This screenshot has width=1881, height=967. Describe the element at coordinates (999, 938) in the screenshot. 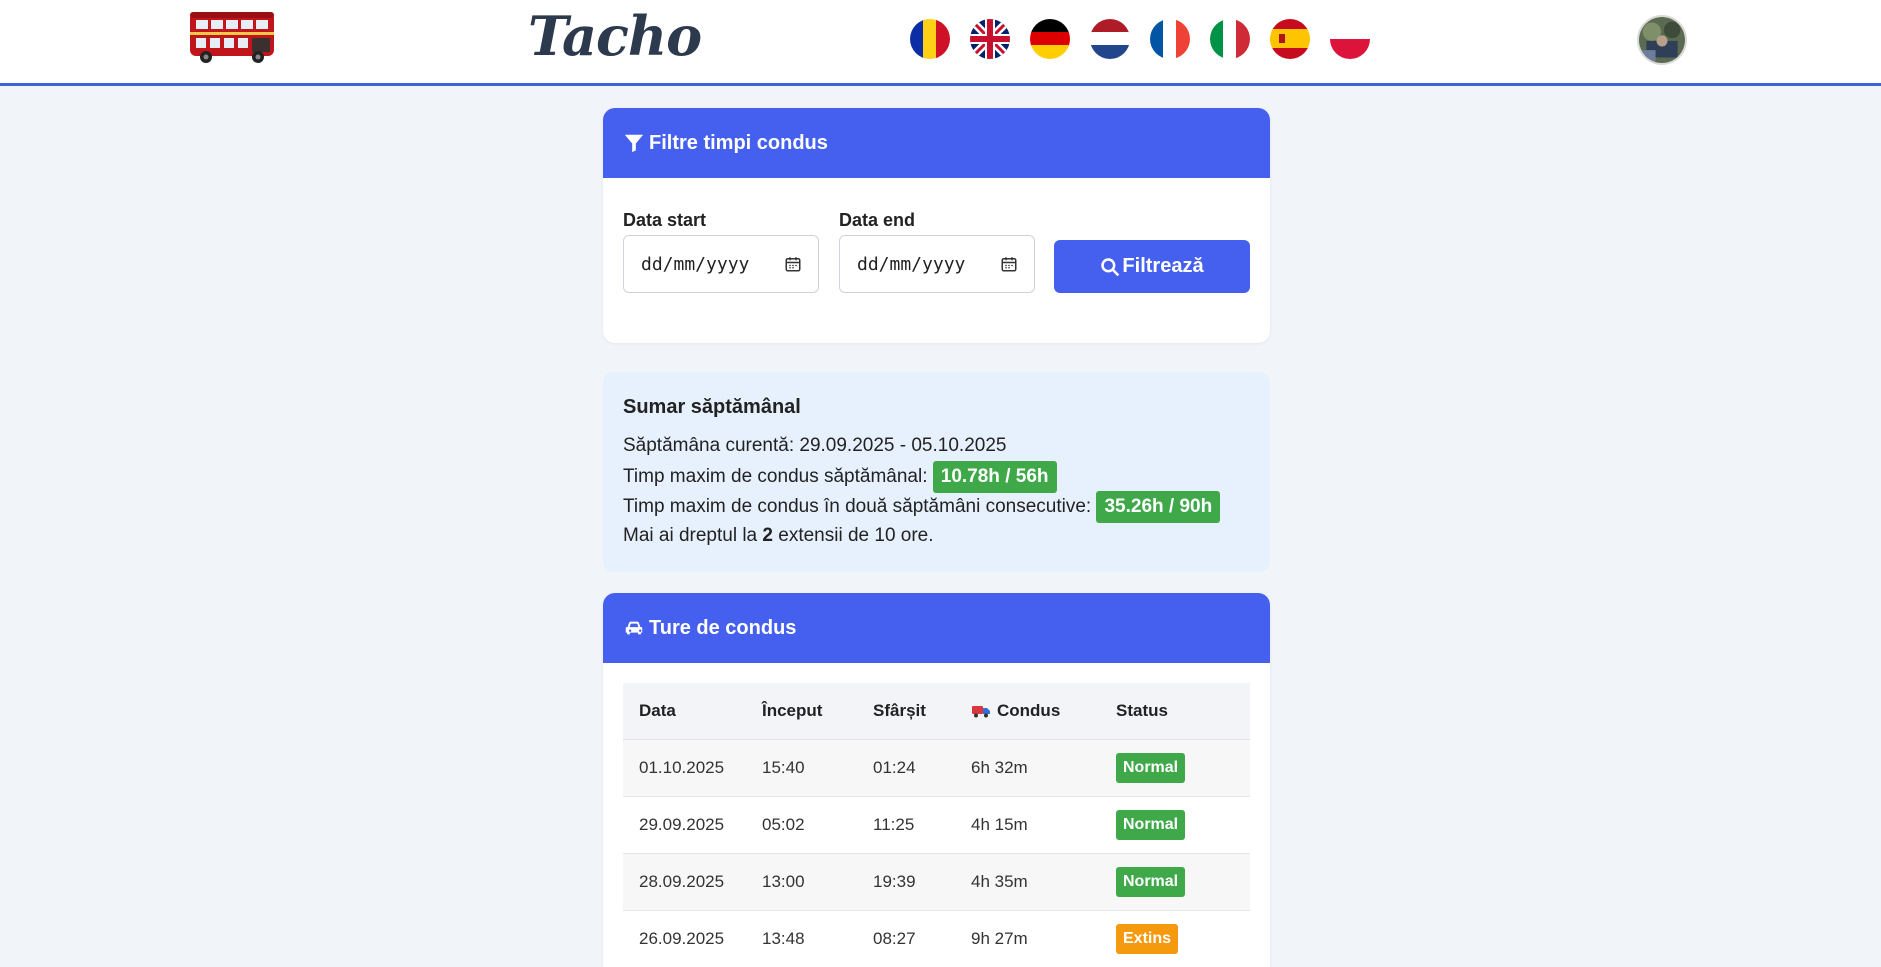

I see `cell-driven: 9h 27m` at that location.